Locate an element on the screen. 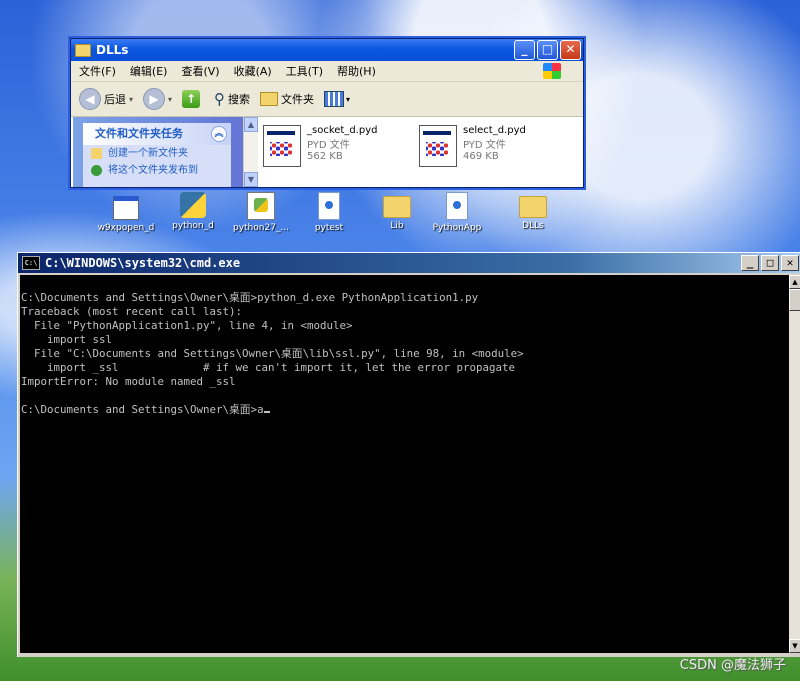  search-icon: ⚲ is located at coordinates (220, 99).